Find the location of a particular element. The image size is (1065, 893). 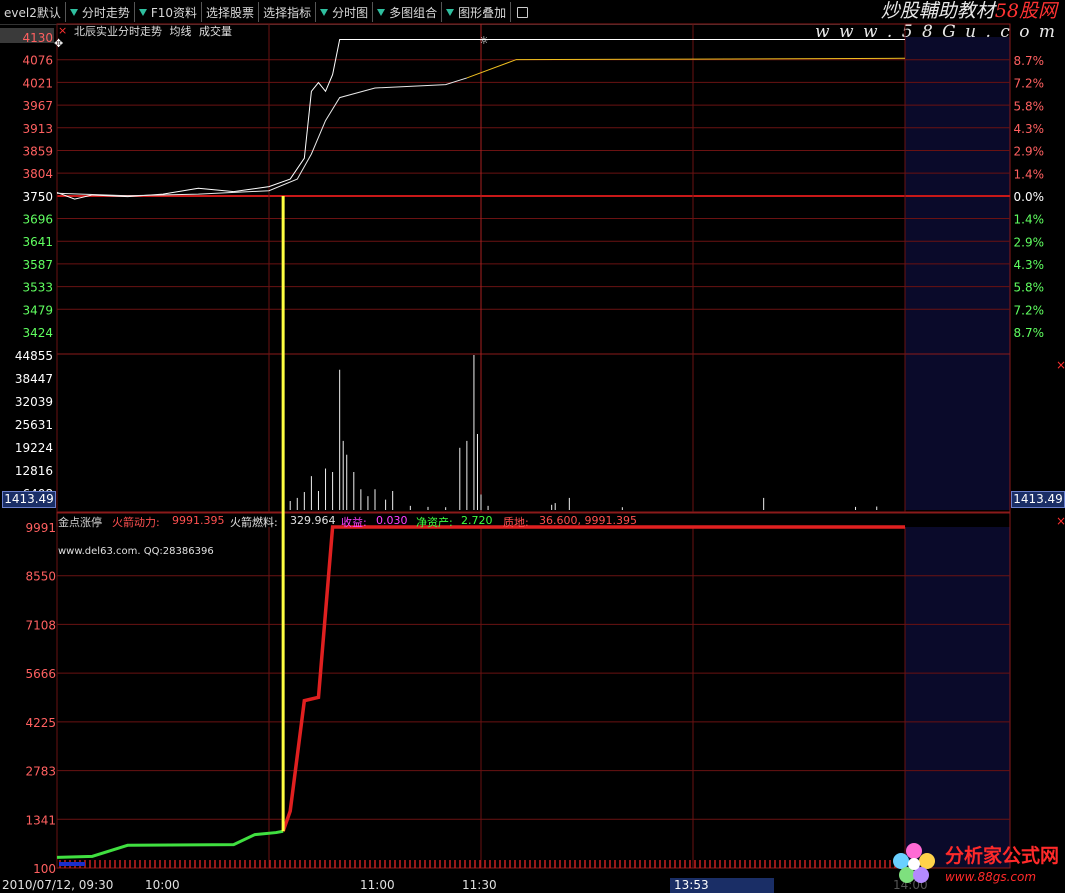

indicator-note: www.del63.com. QQ:28386396 is located at coordinates (136, 551).